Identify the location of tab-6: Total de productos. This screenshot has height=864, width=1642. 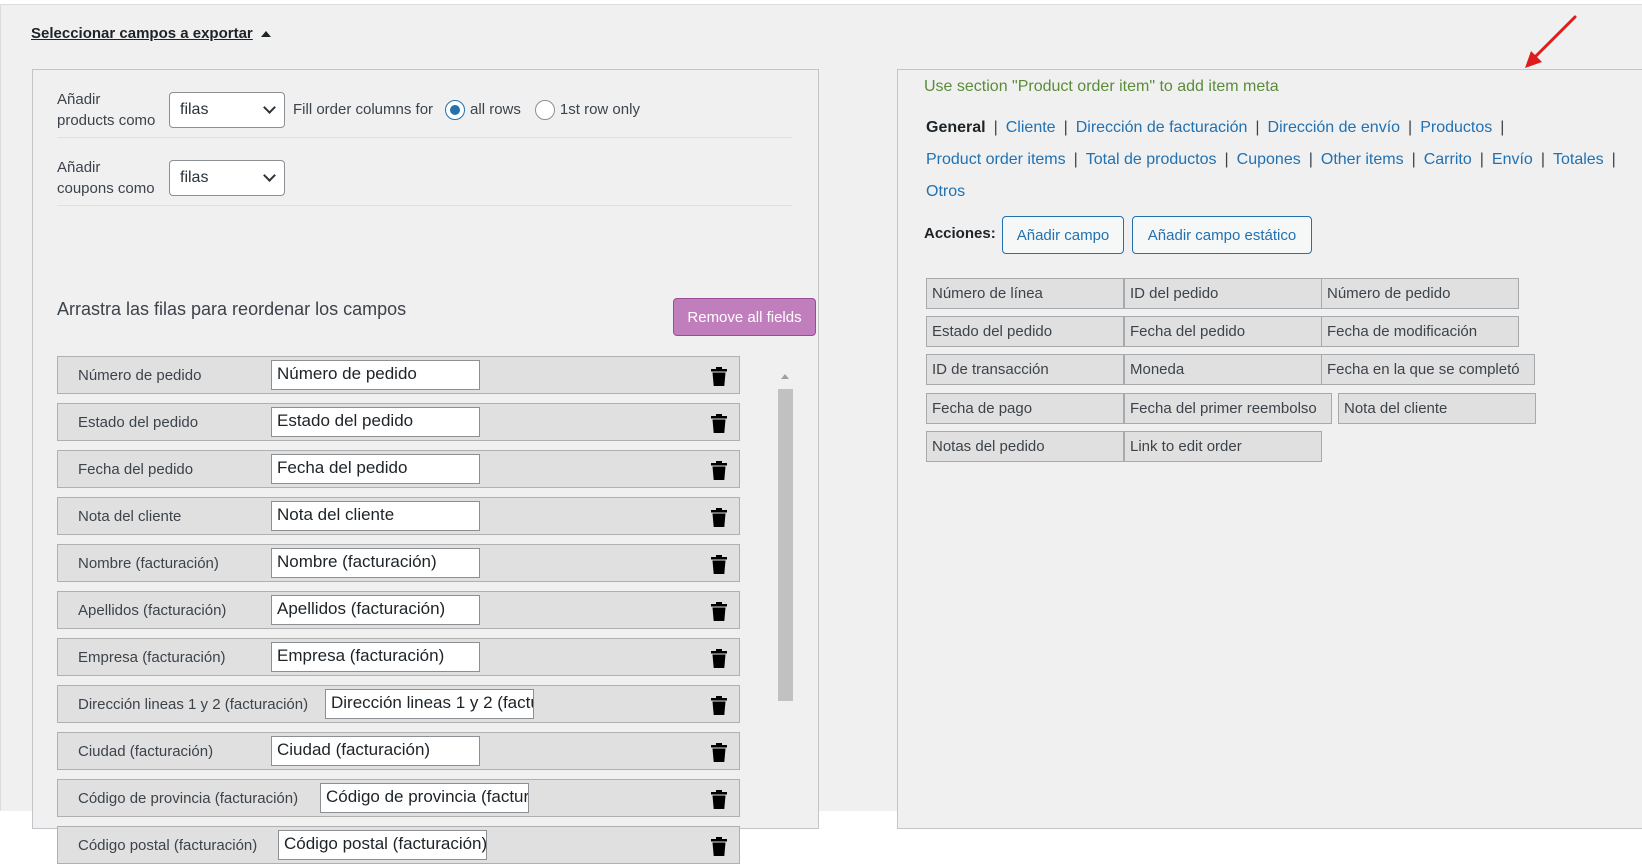
(1151, 159).